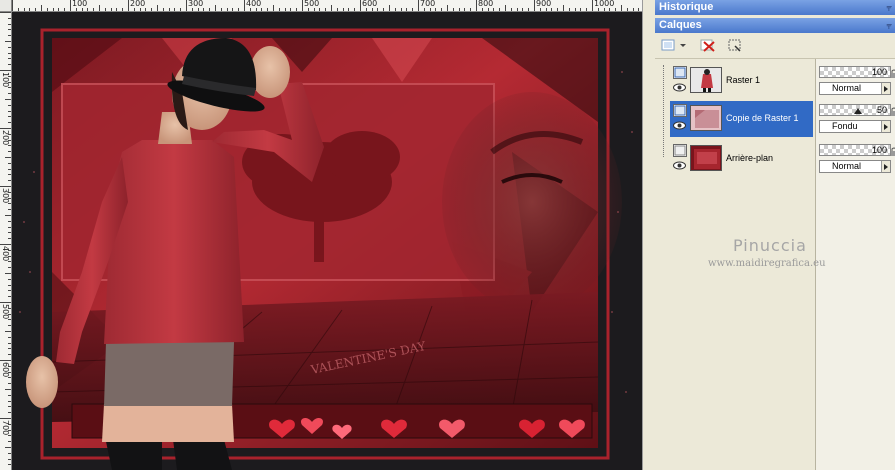  What do you see at coordinates (741, 159) in the screenshot?
I see `layer-row-arriere-plan: Arrière-plan` at bounding box center [741, 159].